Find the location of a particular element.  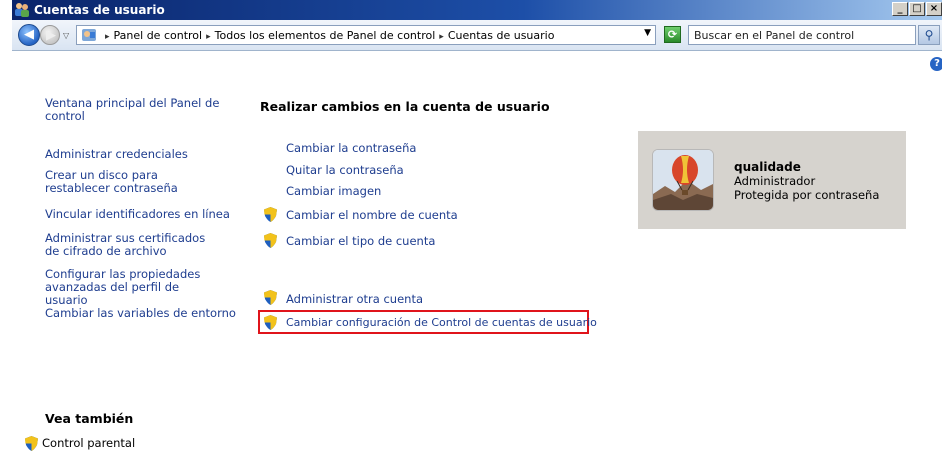

link-vincular-identificadores: Vincular identificadores en línea is located at coordinates (140, 214).